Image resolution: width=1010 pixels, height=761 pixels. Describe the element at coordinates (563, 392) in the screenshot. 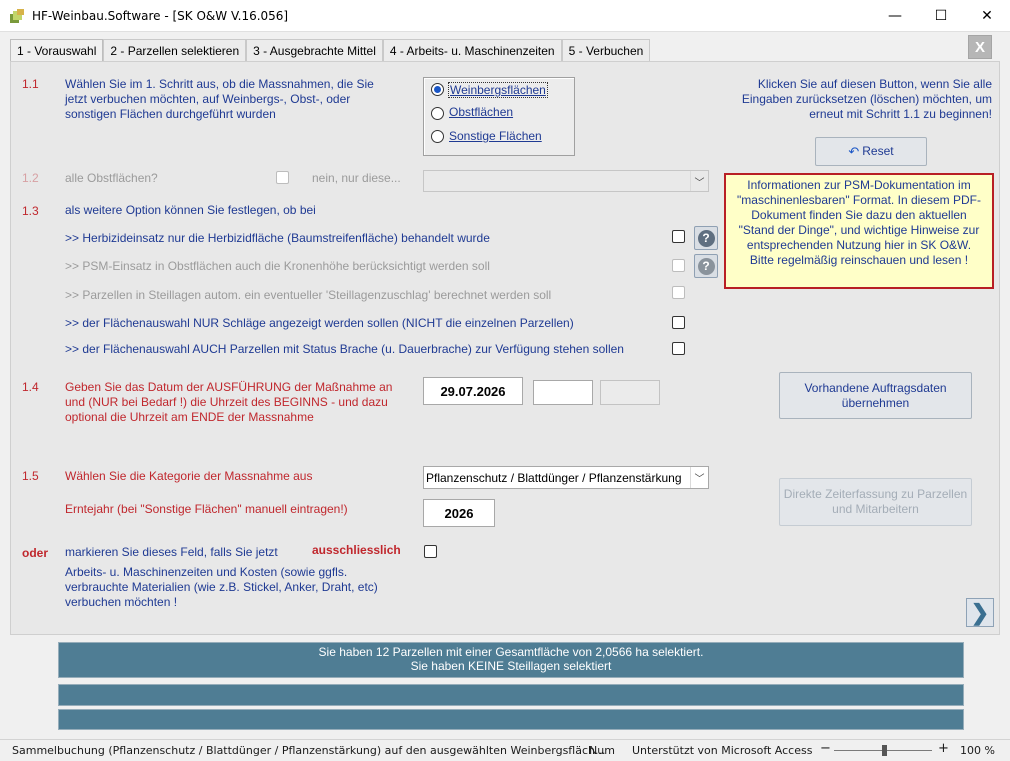

I see `start-time-field` at that location.